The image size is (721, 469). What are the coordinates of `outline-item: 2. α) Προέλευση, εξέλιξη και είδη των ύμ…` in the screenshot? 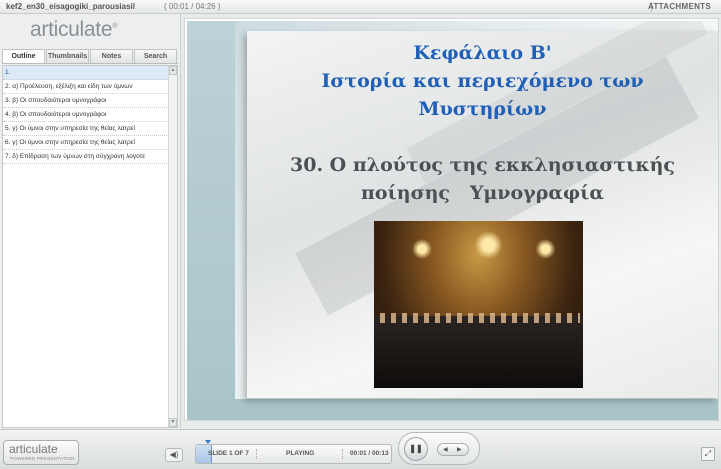 It's located at (86, 87).